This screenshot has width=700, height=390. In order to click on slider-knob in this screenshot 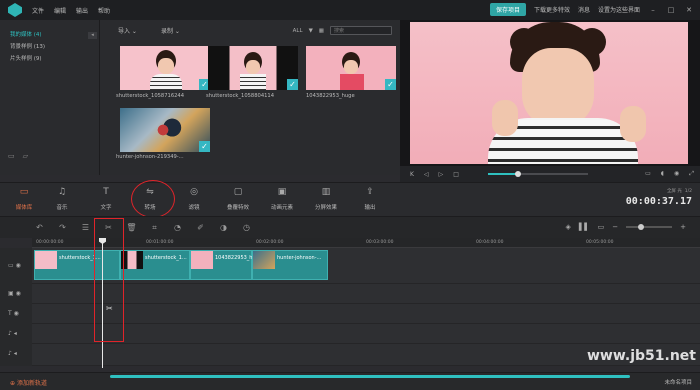, I will do `click(518, 174)`.